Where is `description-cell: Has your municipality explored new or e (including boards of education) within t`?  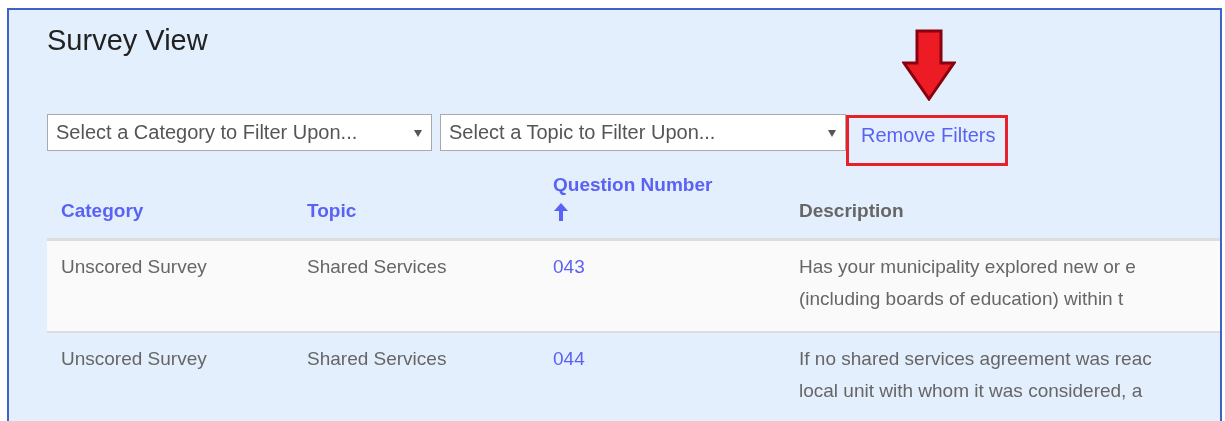
description-cell: Has your municipality explored new or e (including boards of education) within t is located at coordinates (1002, 285).